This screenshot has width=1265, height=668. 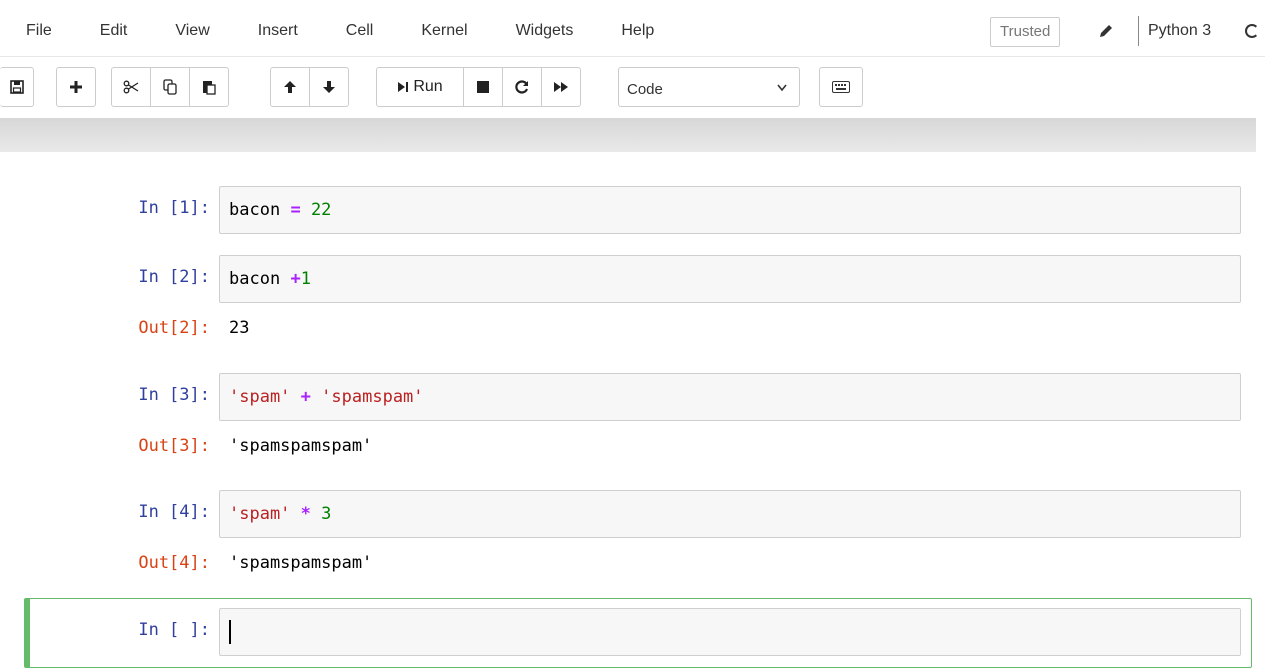 I want to click on edit-group, so click(x=170, y=87).